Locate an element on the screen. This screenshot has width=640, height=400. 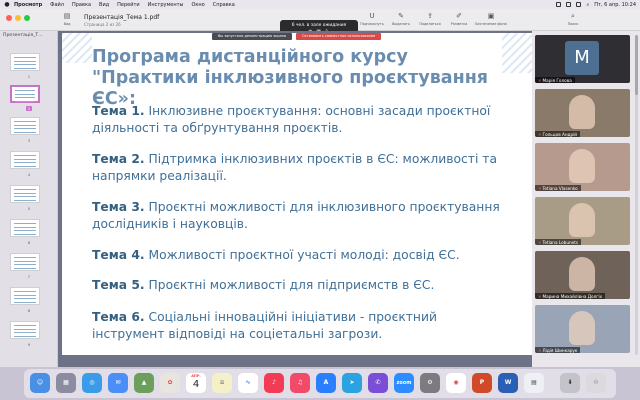
page-number-label: 9 is located at coordinates (29, 344).